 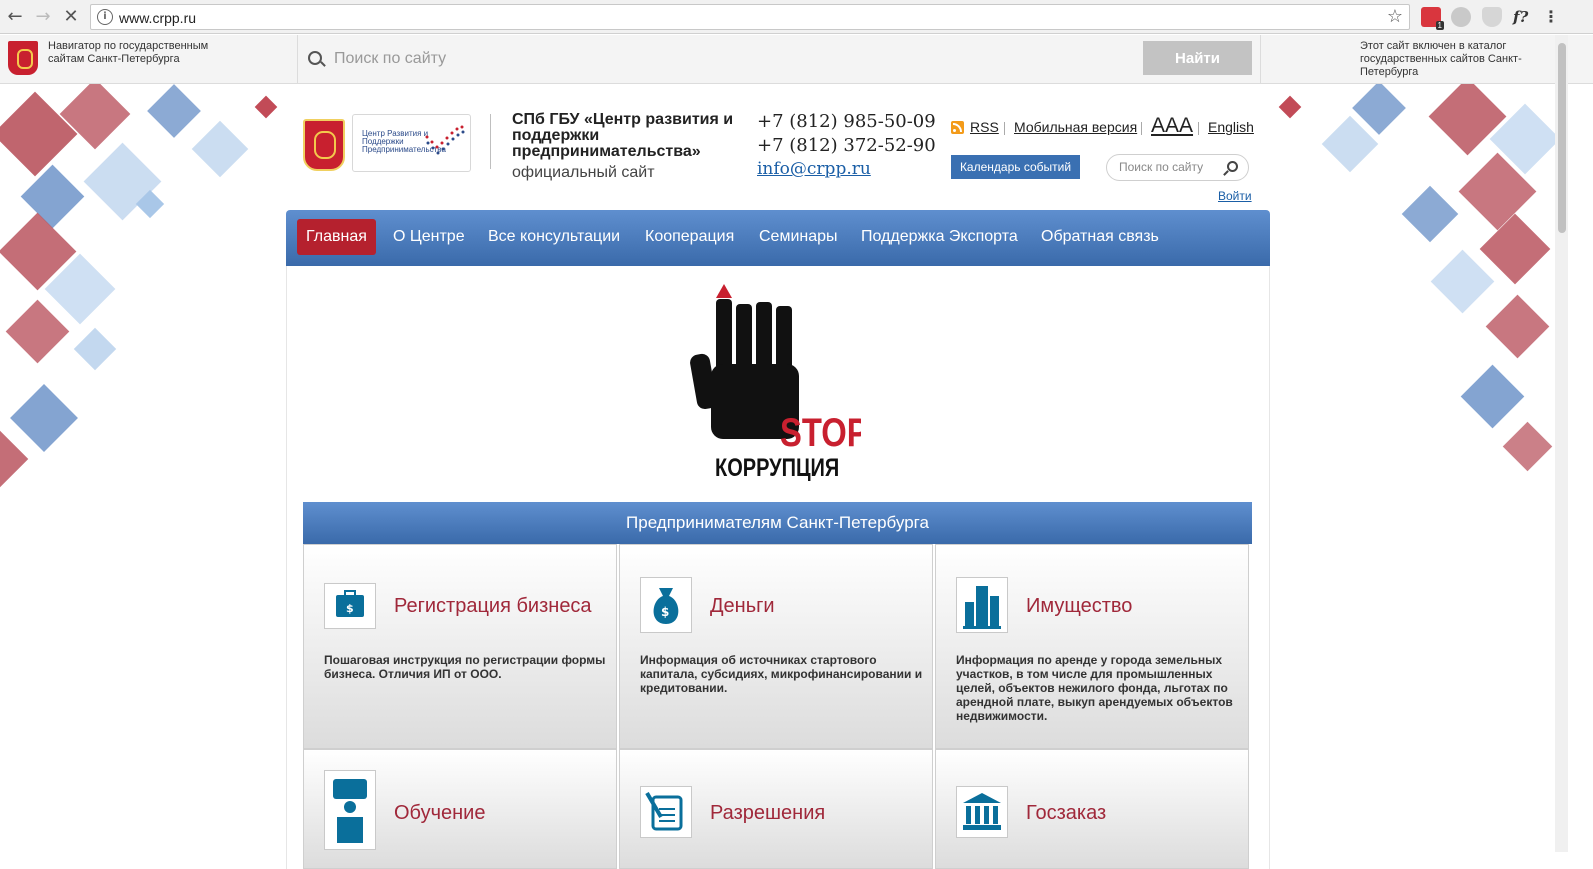 What do you see at coordinates (445, 140) in the screenshot?
I see `checkmark-logo-icon` at bounding box center [445, 140].